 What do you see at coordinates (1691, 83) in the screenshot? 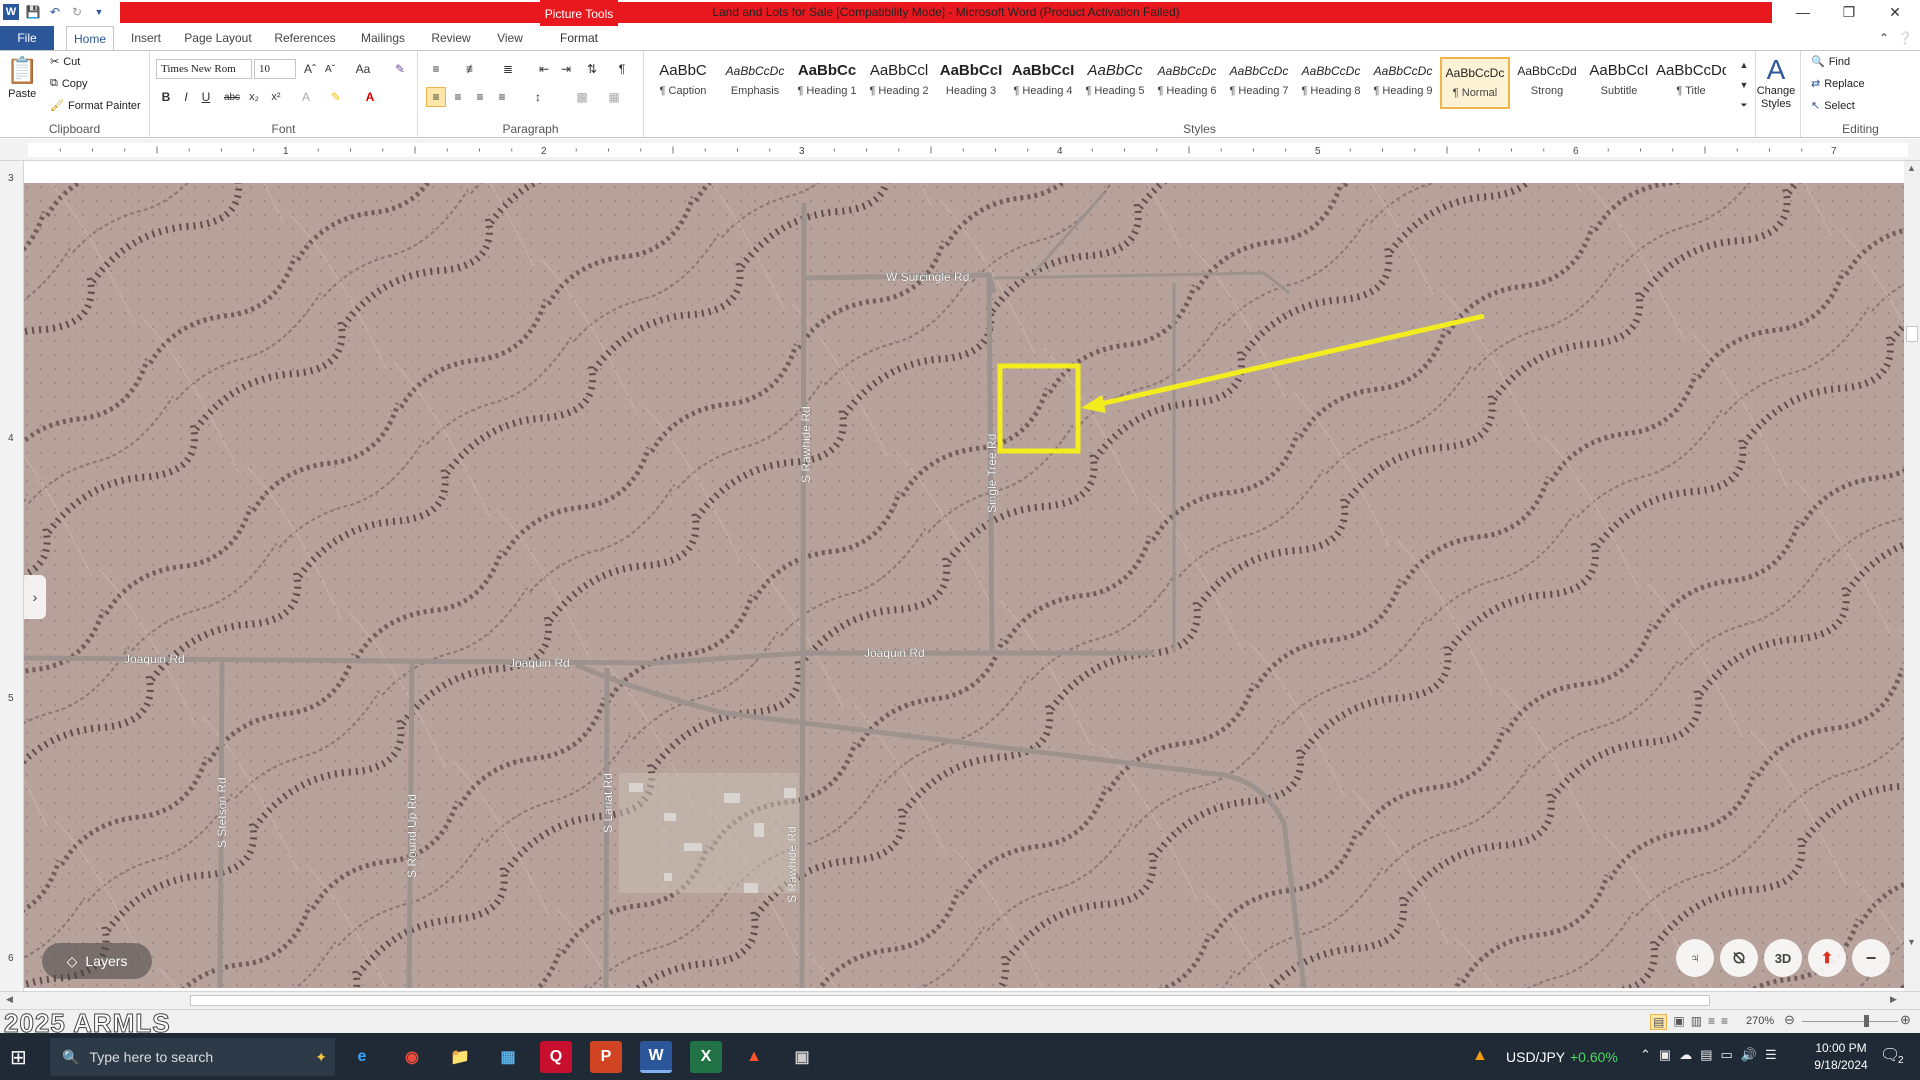
I see `style-title: AaBbCcDdI ¶ Title` at bounding box center [1691, 83].